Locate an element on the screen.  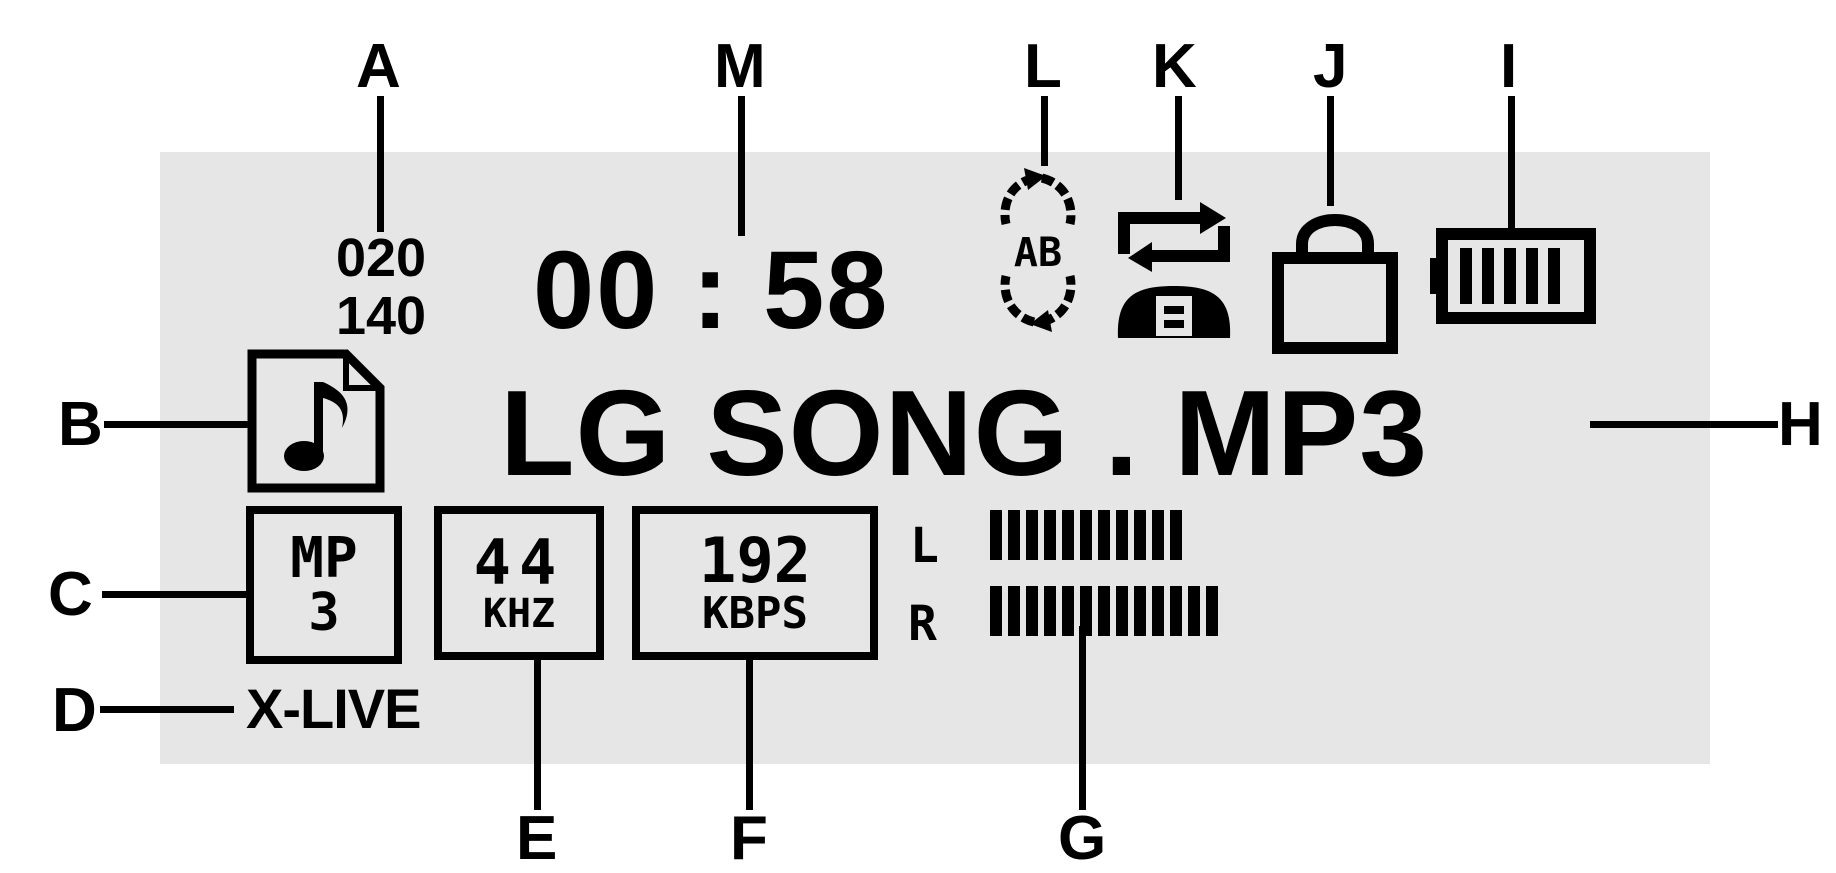
leader-j is located at coordinates (1330, 151).